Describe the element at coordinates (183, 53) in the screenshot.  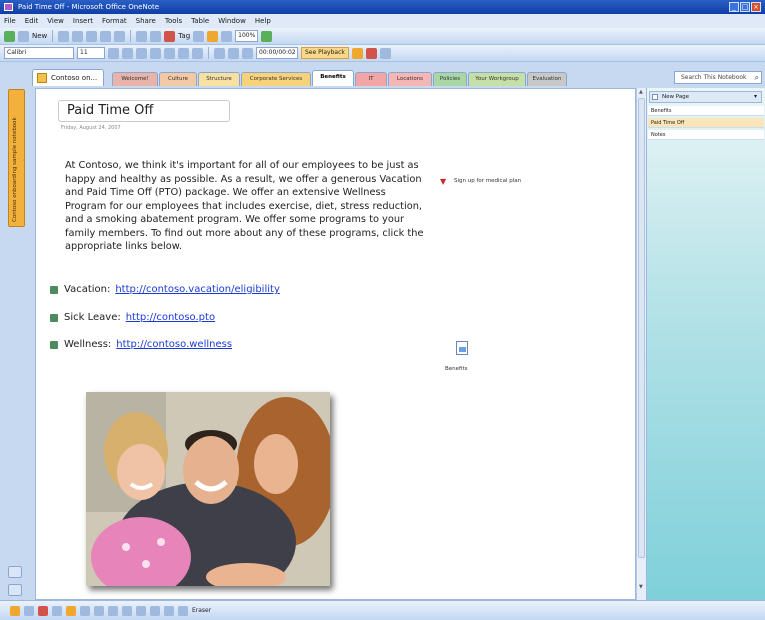
I see `indent-icon` at that location.